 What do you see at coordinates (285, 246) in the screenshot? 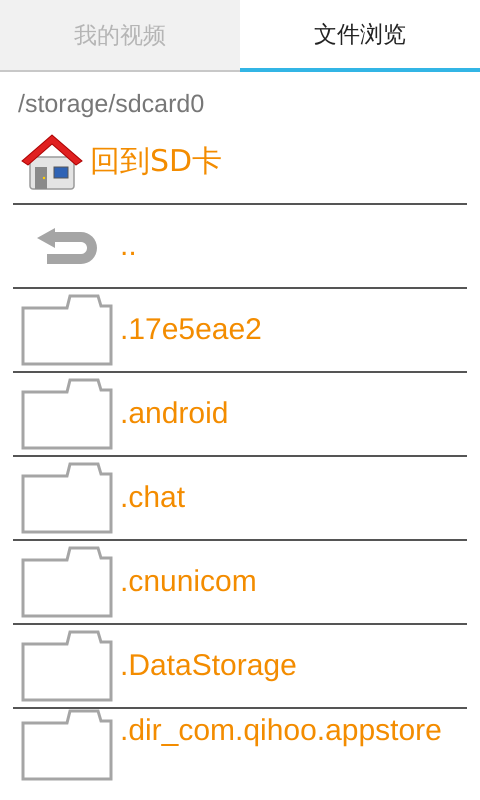
I see `parent-folder-item: ..` at bounding box center [285, 246].